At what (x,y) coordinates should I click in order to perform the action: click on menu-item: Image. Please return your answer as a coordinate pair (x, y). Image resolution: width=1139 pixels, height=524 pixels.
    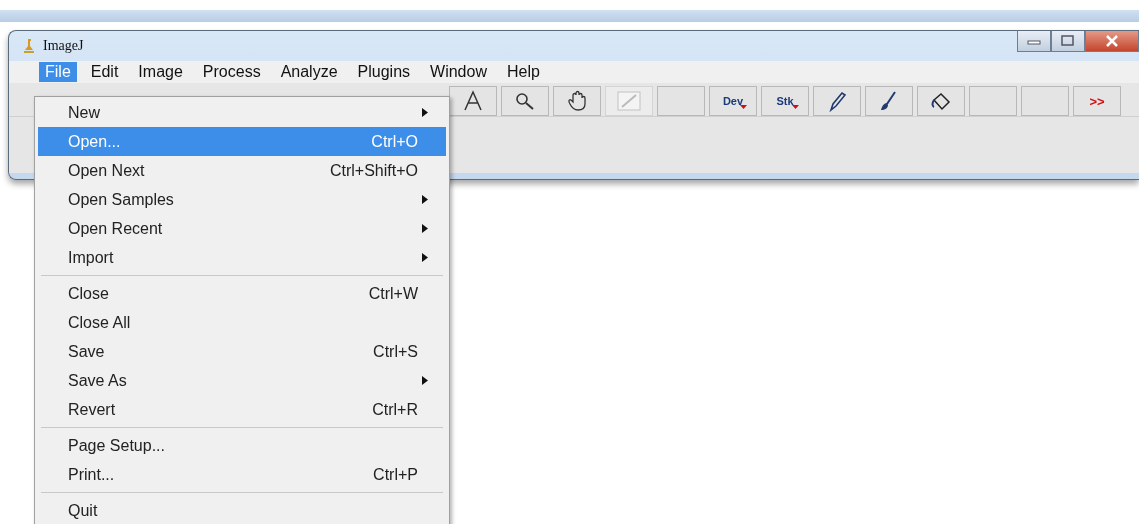
    Looking at the image, I should click on (160, 72).